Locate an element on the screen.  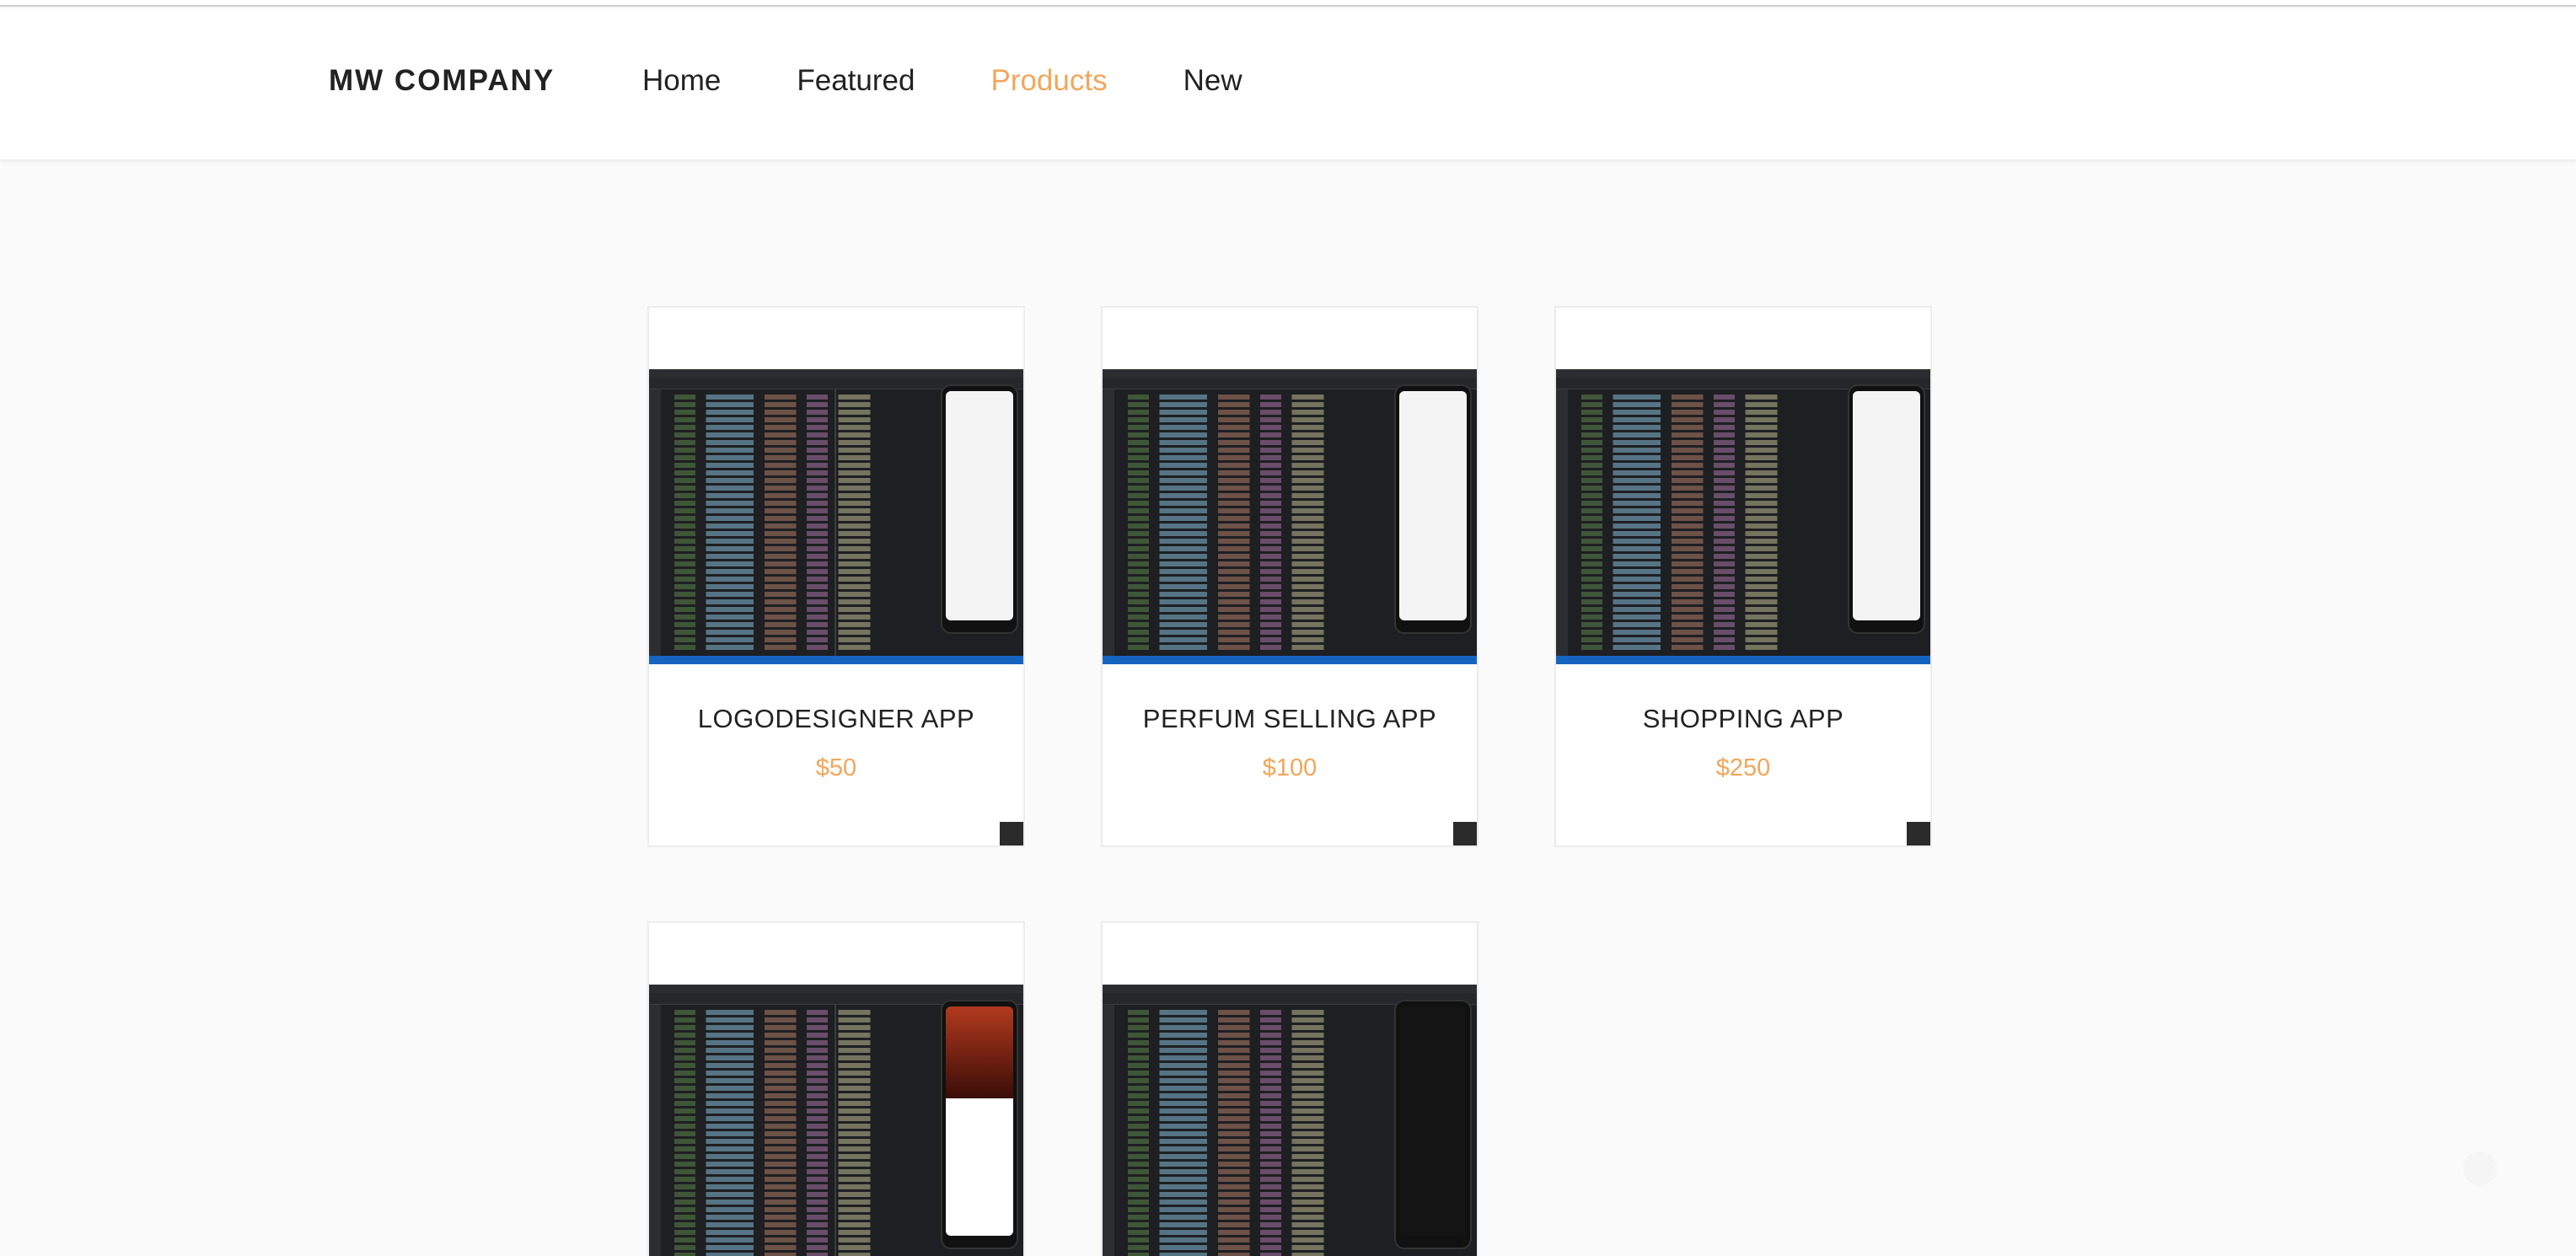
nav-products: Products is located at coordinates (1048, 81).